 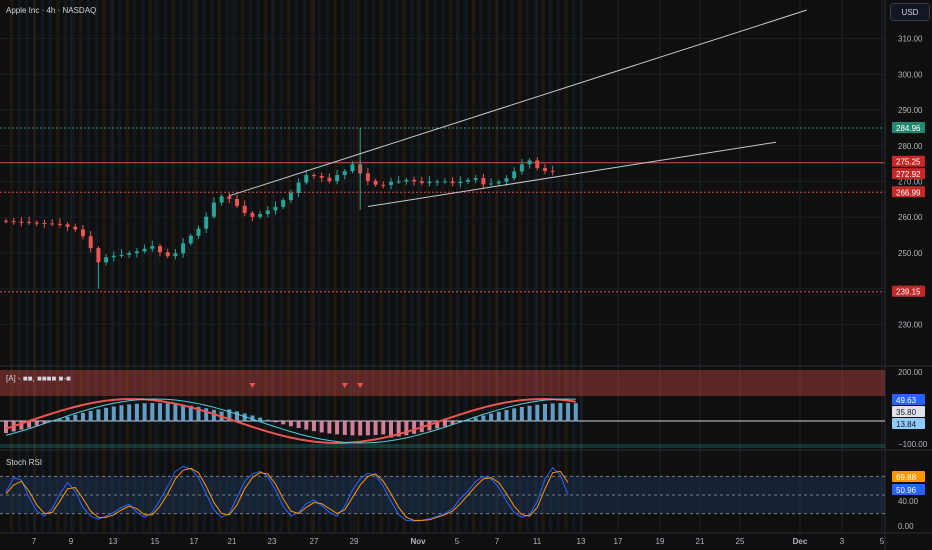 I want to click on osc-oversold-zone, so click(x=442, y=446).